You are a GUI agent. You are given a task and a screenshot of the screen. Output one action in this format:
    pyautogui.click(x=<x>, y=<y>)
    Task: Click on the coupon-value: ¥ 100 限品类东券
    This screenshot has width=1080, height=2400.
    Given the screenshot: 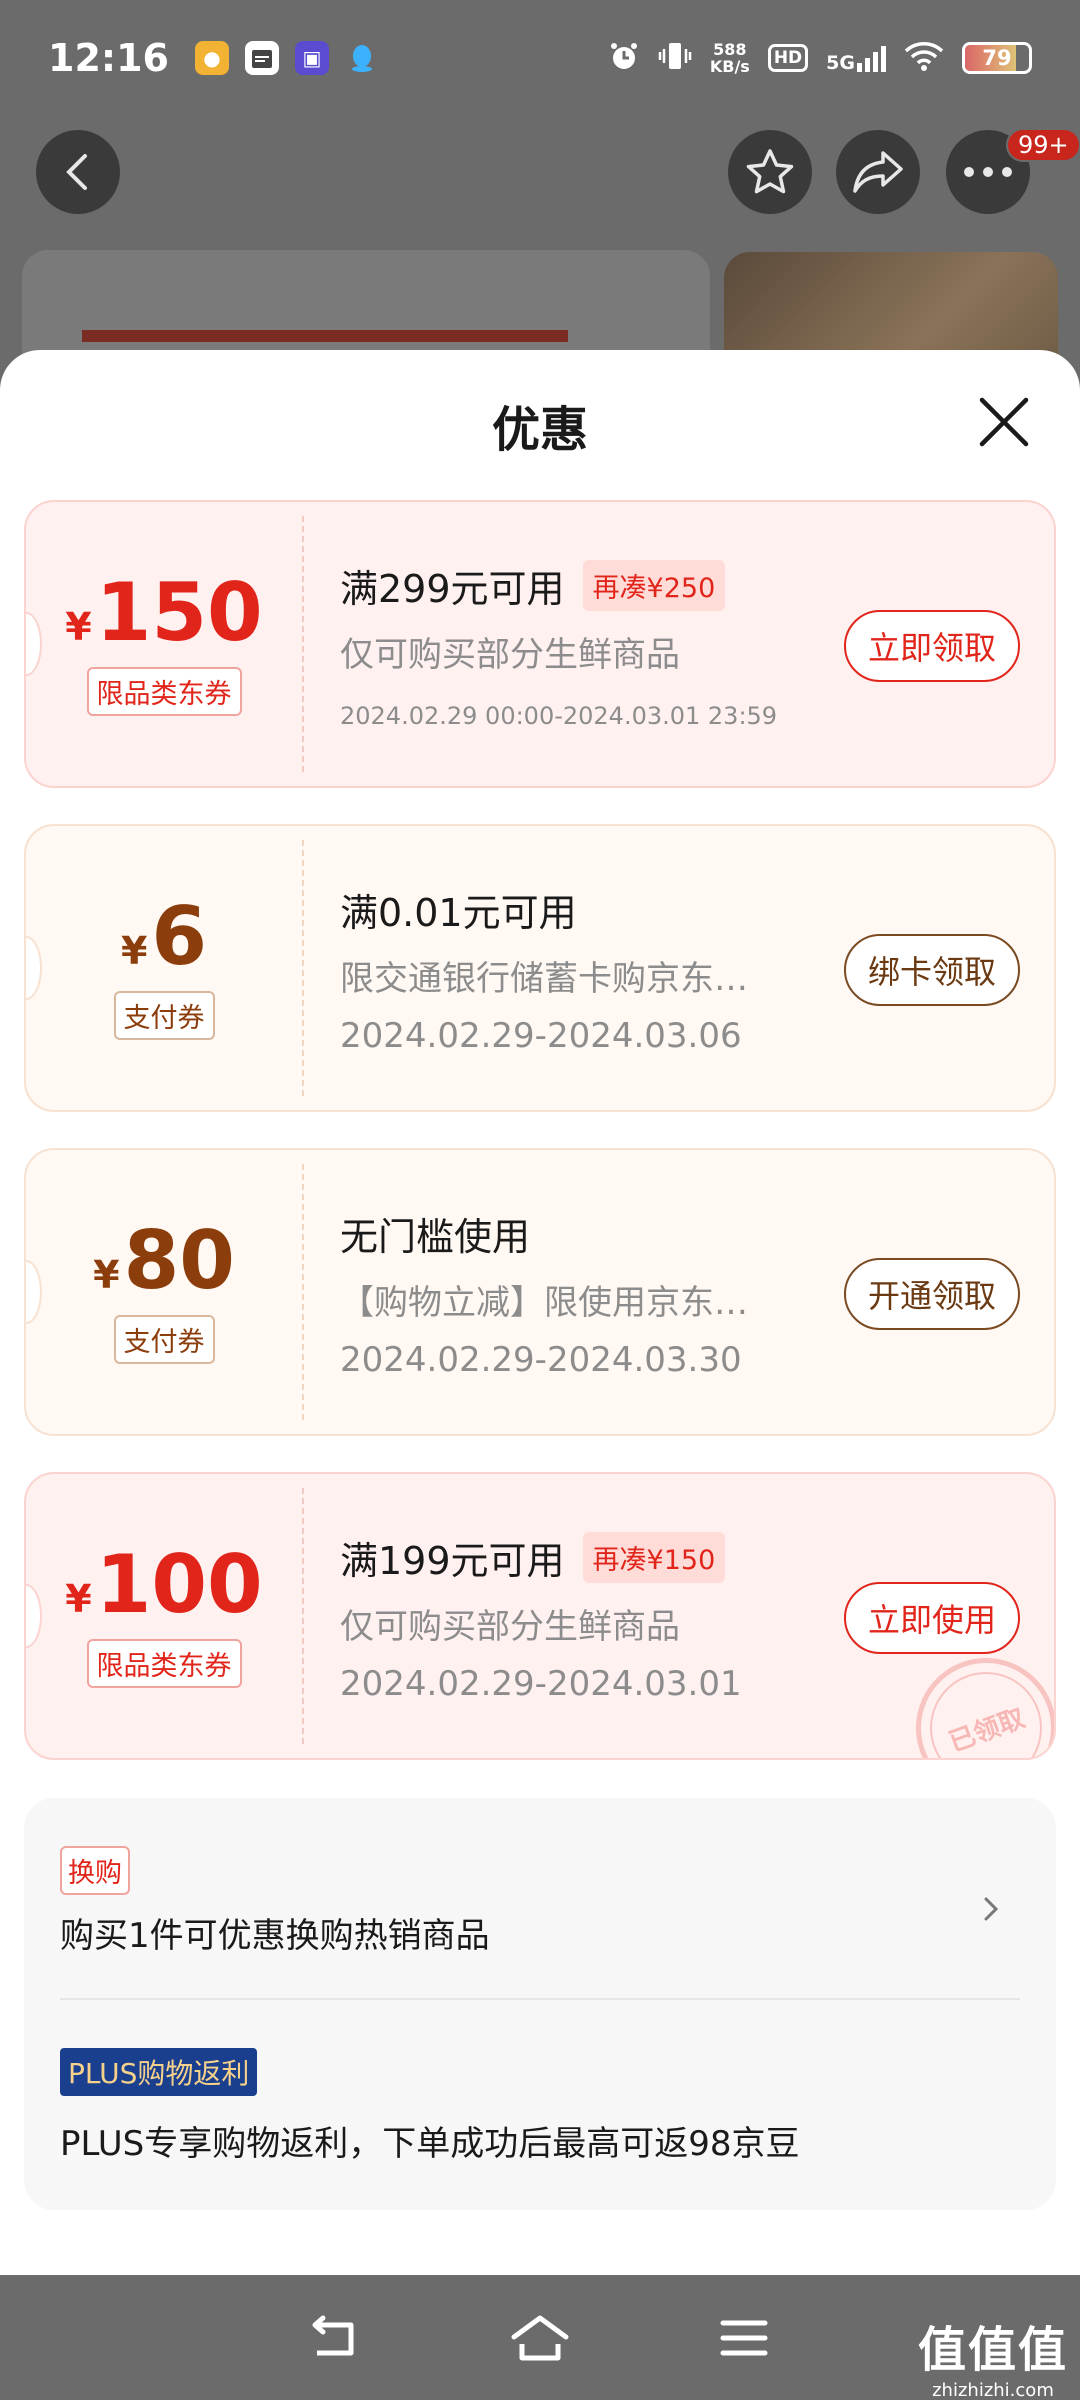 What is the action you would take?
    pyautogui.click(x=164, y=1616)
    